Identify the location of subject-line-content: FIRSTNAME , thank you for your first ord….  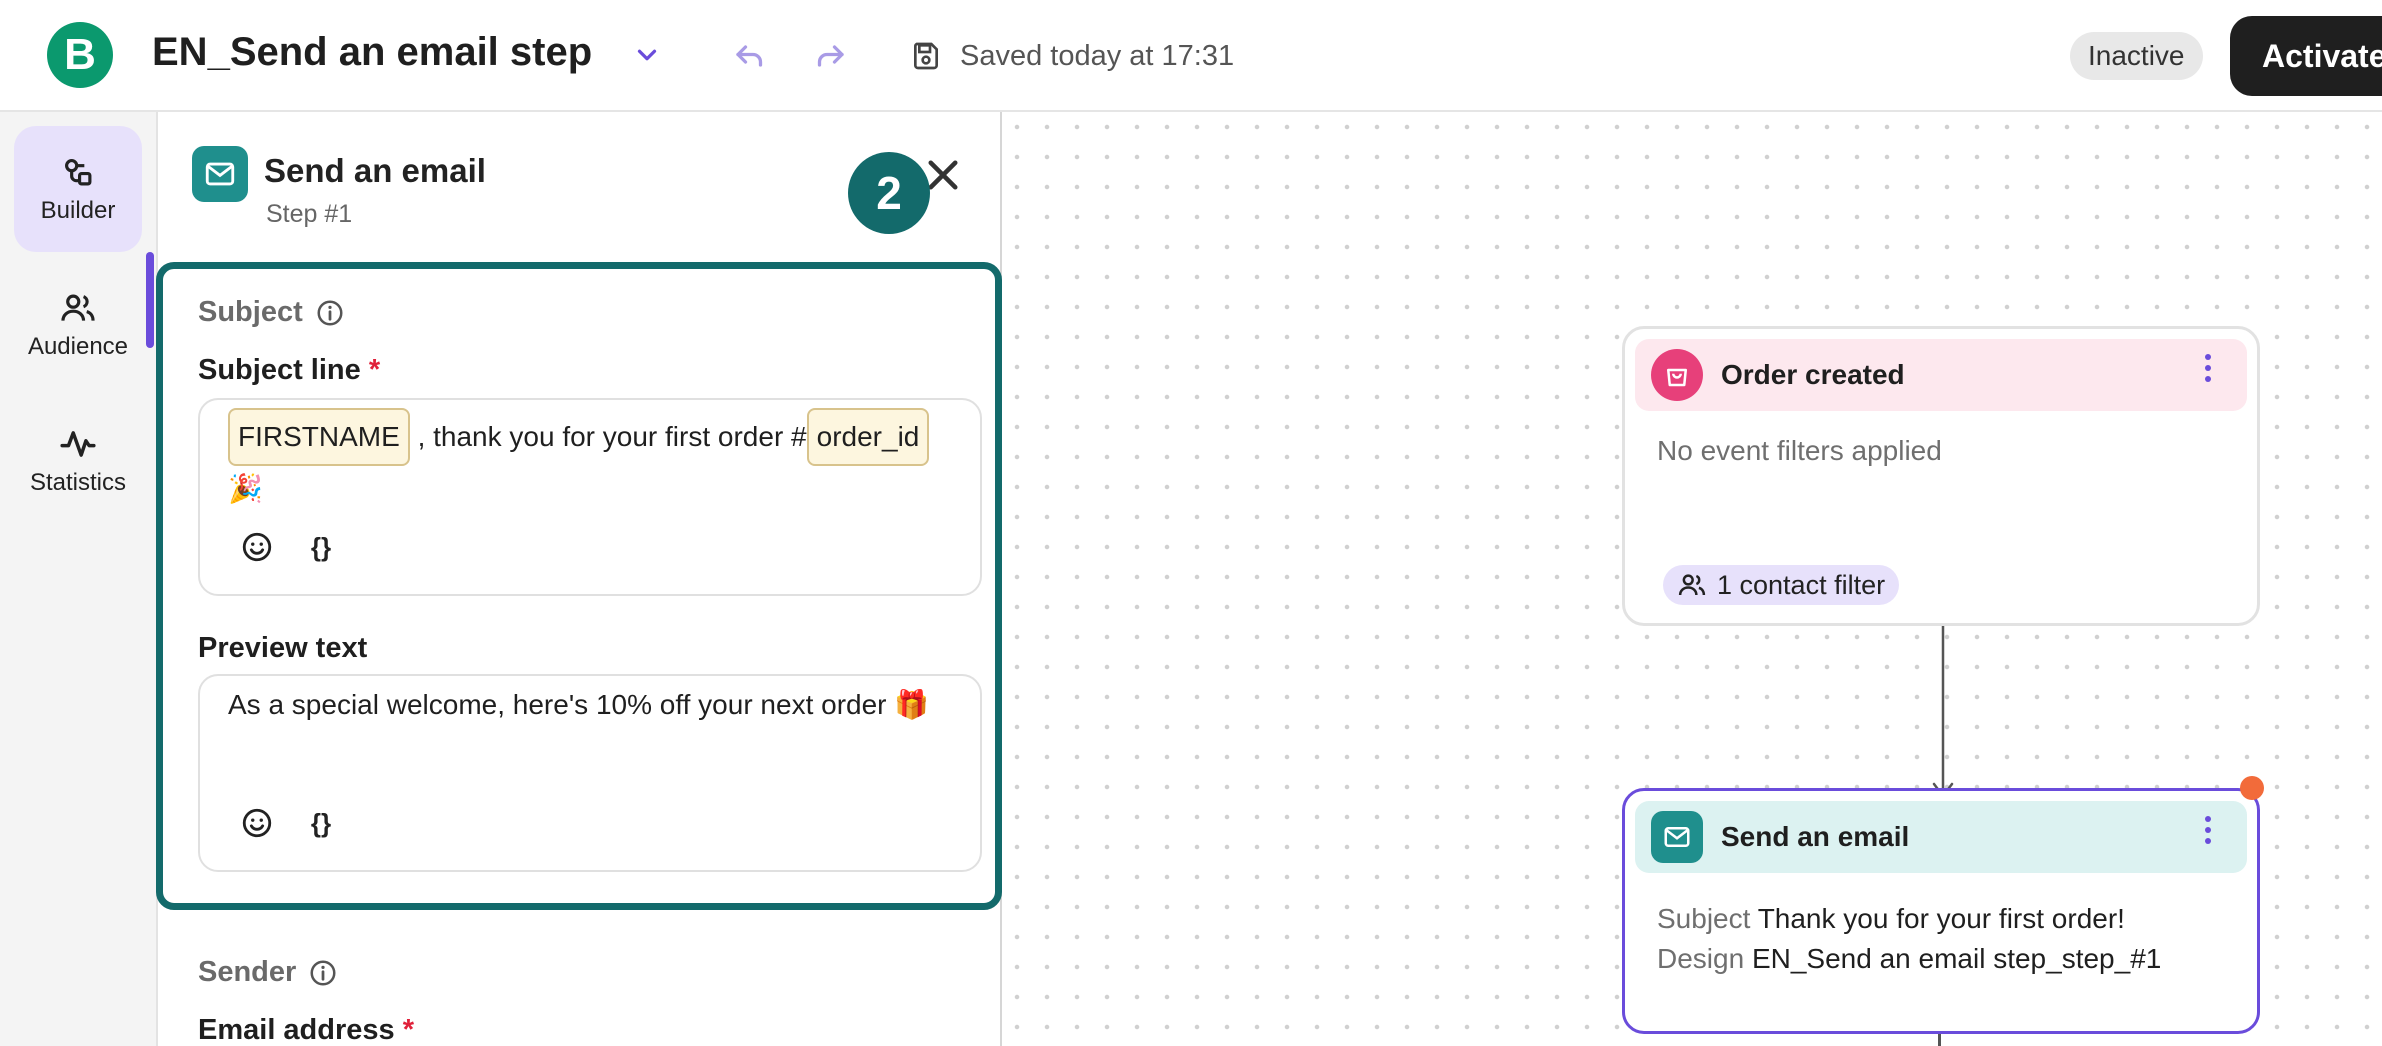
(594, 460).